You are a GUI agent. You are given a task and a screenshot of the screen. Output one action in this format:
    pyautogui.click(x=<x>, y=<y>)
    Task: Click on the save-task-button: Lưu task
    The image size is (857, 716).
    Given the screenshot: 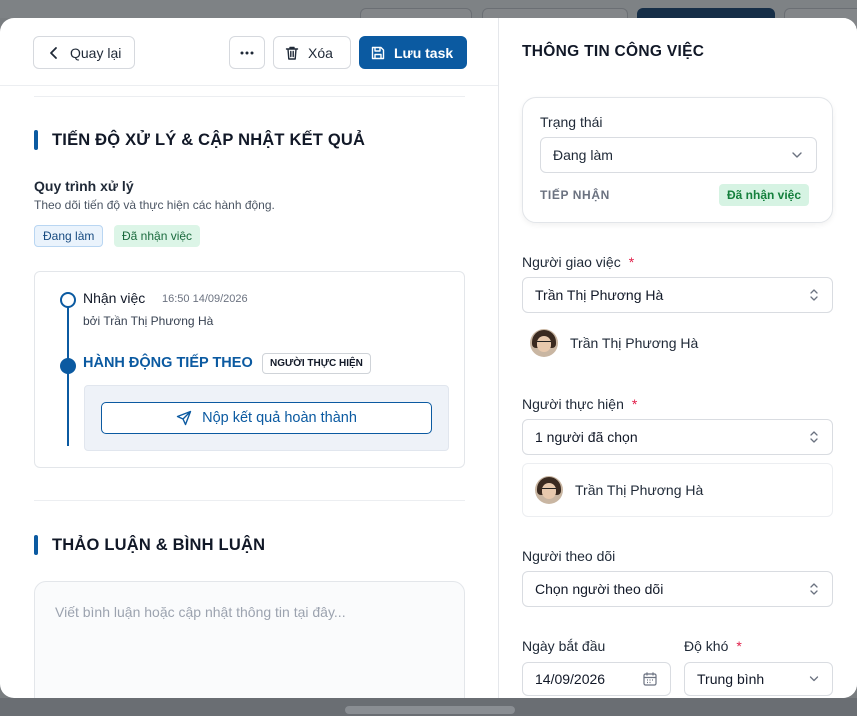 What is the action you would take?
    pyautogui.click(x=413, y=52)
    